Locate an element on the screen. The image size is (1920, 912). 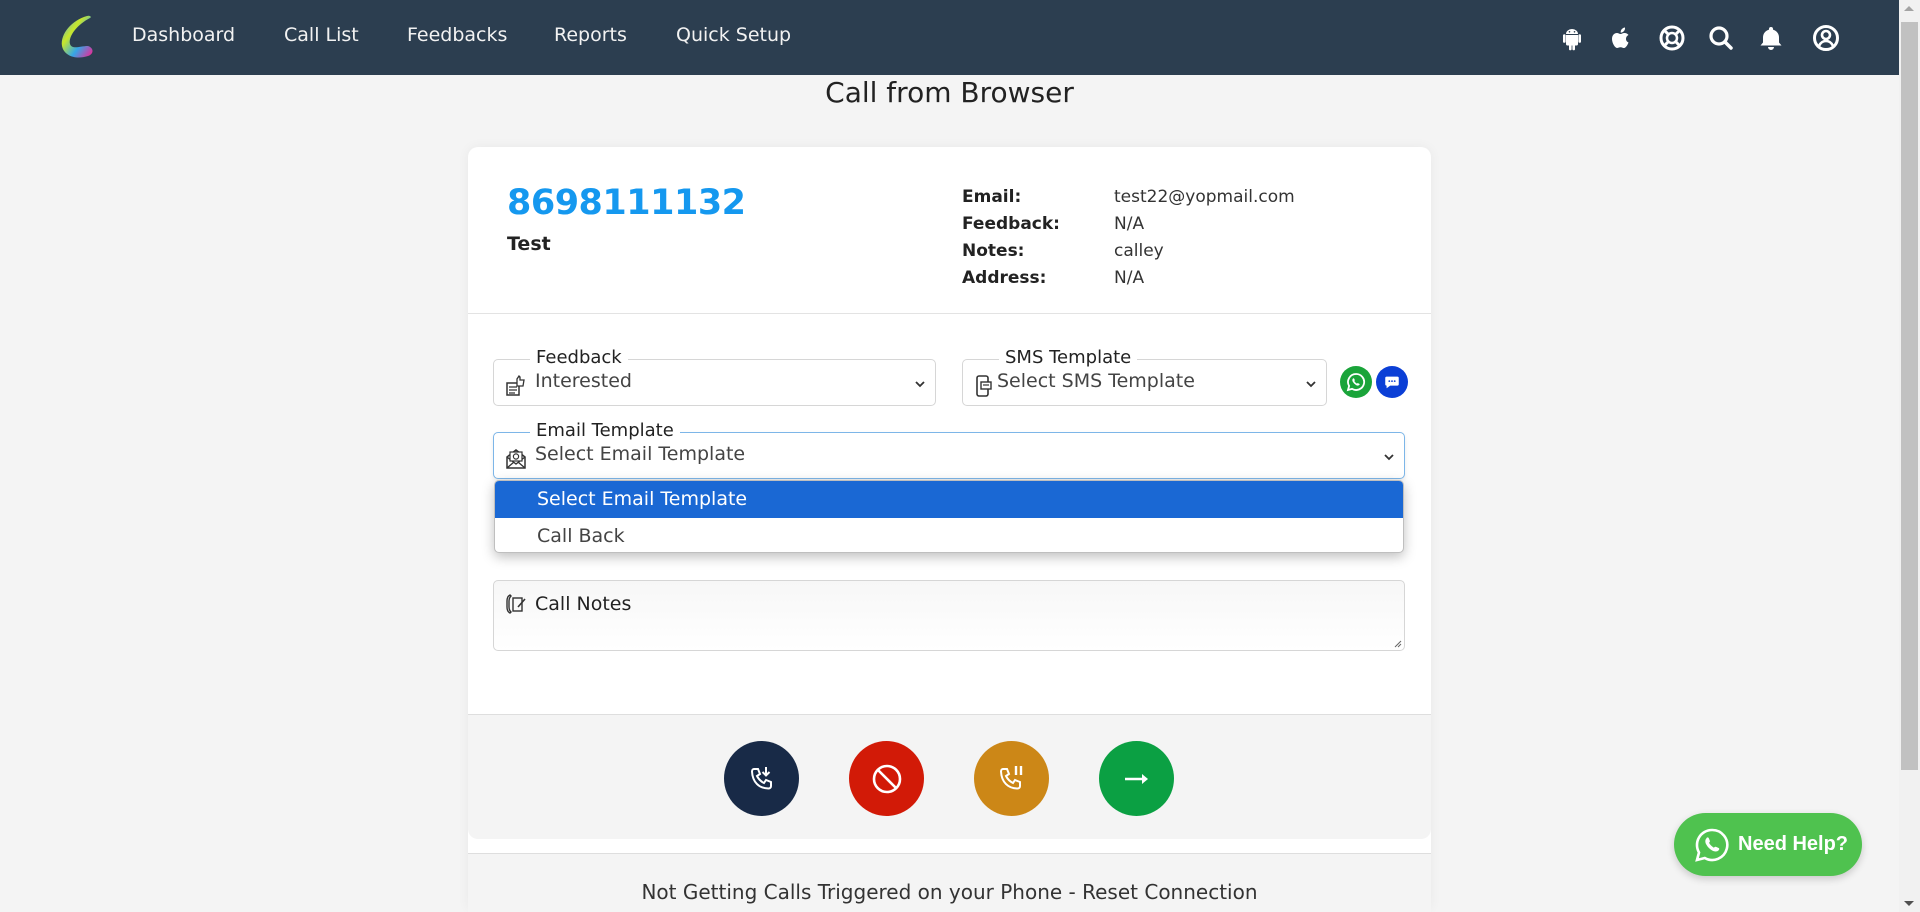
apple-icon is located at coordinates (1621, 38).